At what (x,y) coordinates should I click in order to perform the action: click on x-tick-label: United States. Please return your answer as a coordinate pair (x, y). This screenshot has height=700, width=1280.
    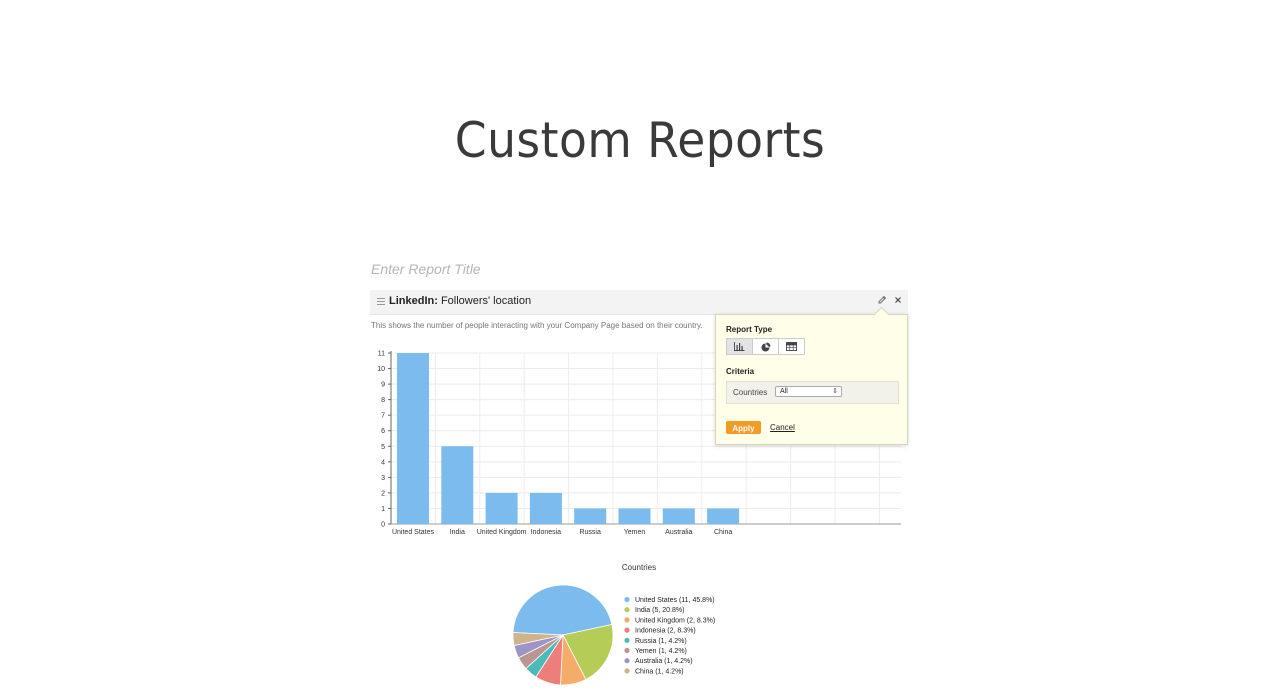
    Looking at the image, I should click on (413, 532).